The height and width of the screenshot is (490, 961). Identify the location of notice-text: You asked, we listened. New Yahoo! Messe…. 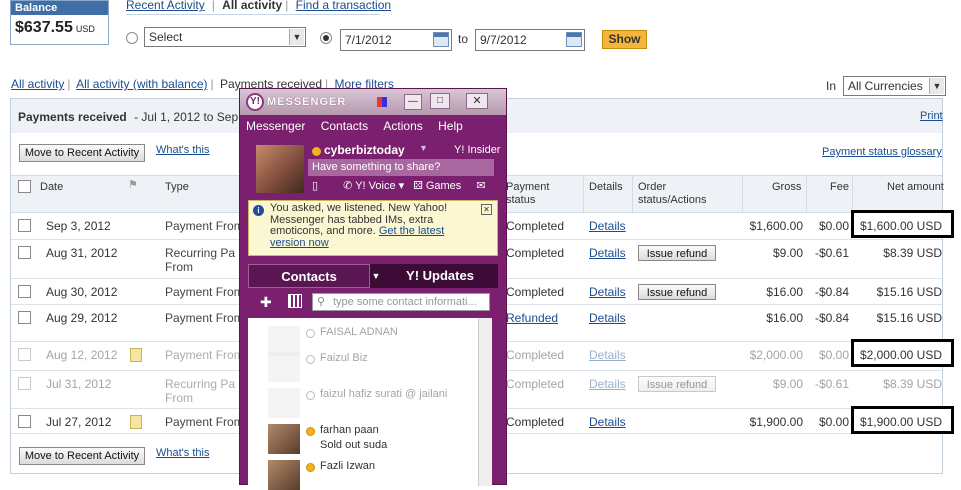
(359, 225).